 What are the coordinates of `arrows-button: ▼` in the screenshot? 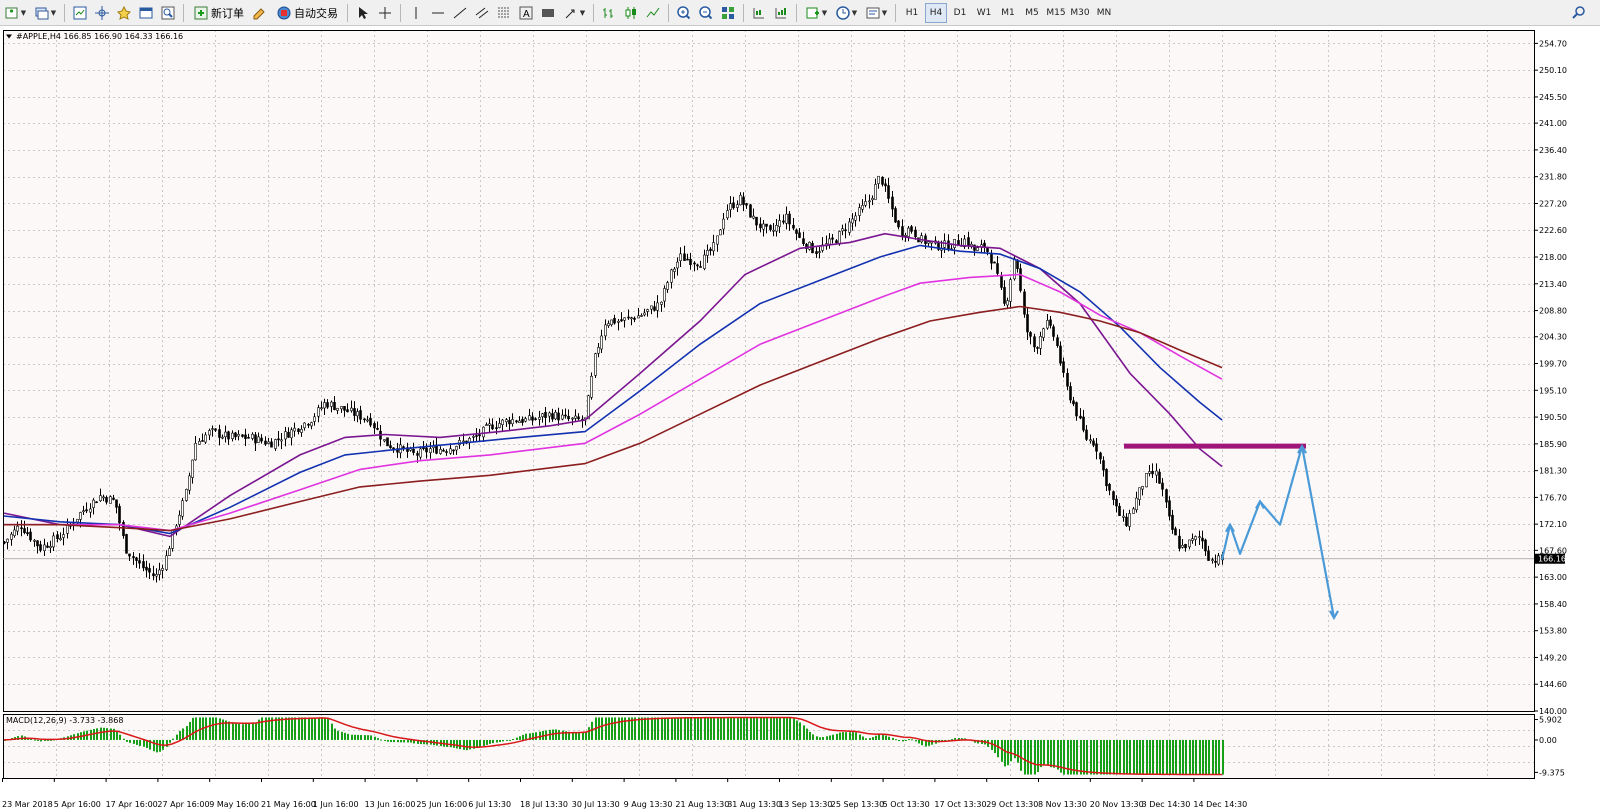 It's located at (574, 13).